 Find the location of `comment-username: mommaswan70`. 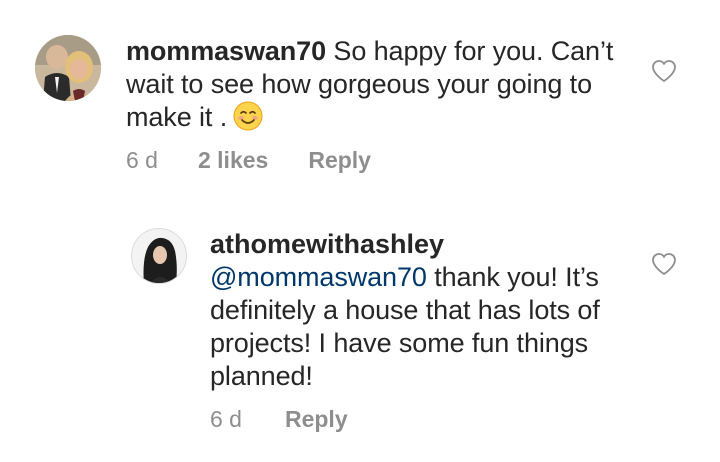

comment-username: mommaswan70 is located at coordinates (226, 51).